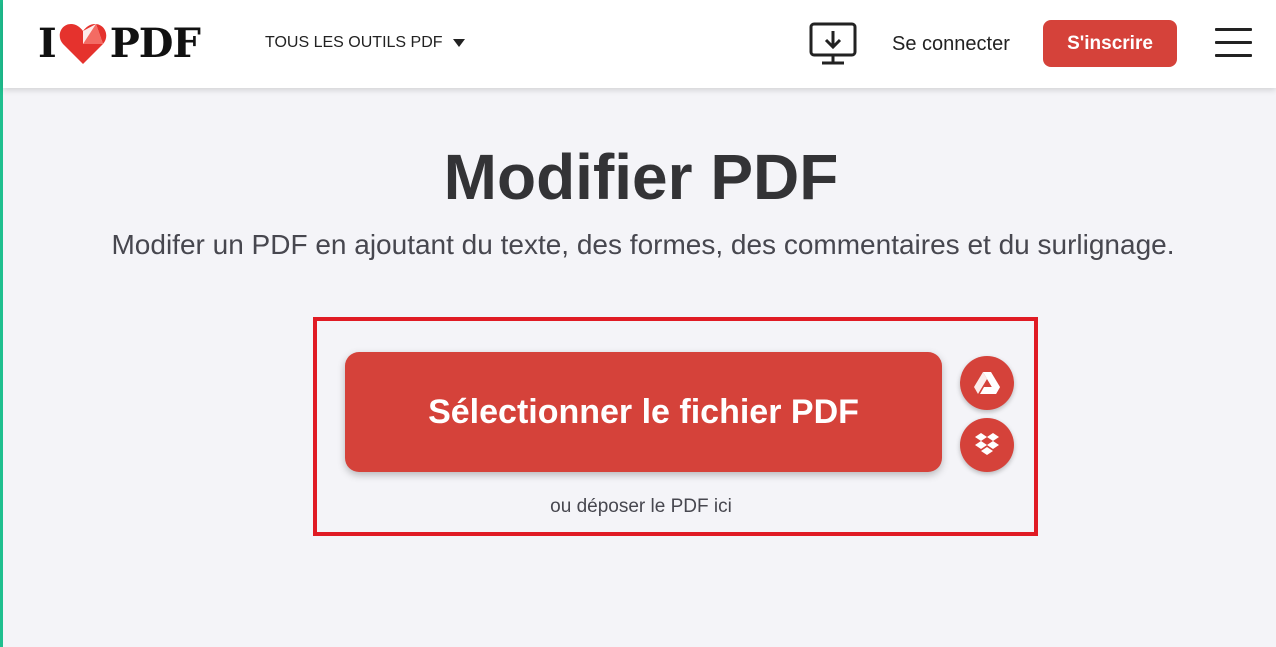 This screenshot has width=1276, height=647. I want to click on dropbox-button, so click(987, 445).